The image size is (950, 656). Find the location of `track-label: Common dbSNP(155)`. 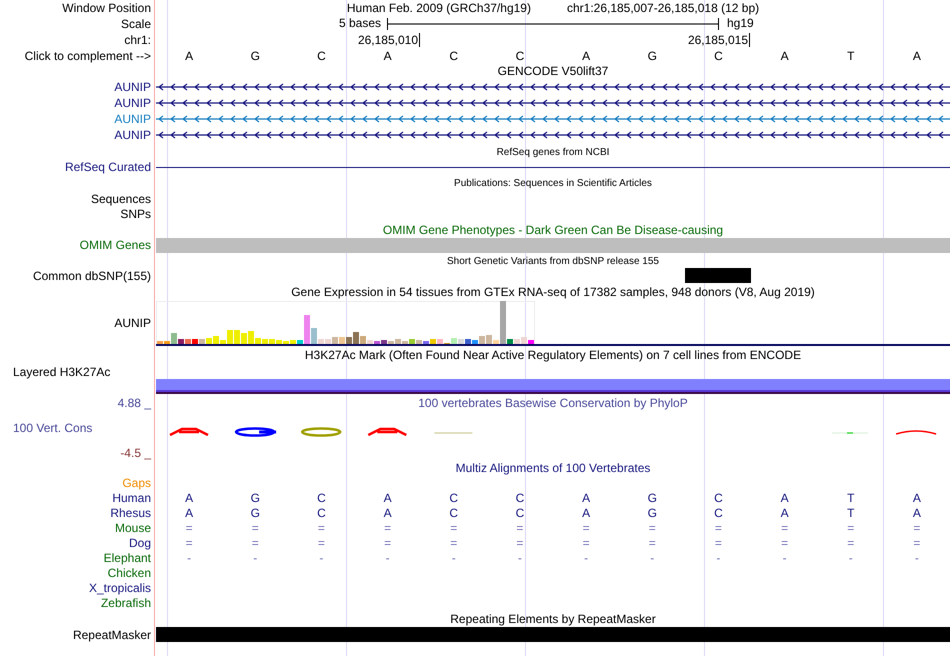

track-label: Common dbSNP(155) is located at coordinates (91, 276).